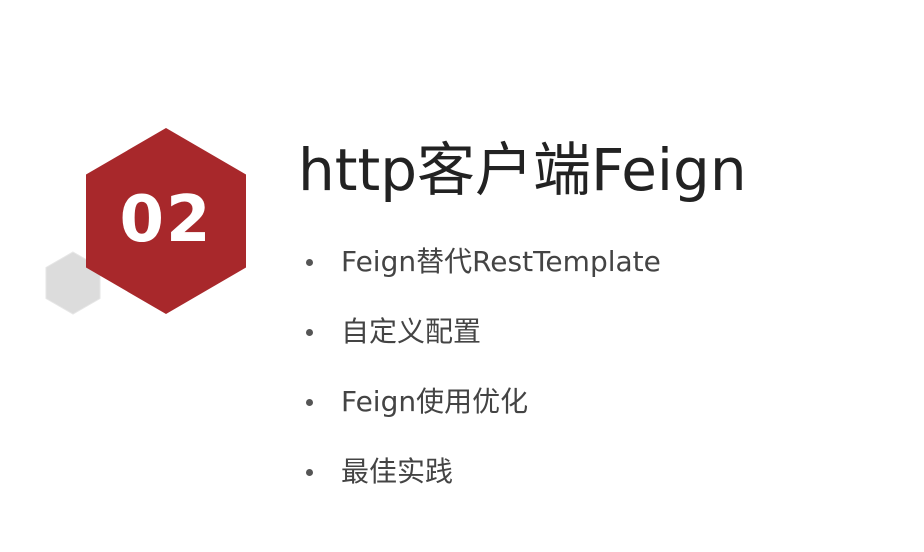  Describe the element at coordinates (483, 485) in the screenshot. I see `list-item: 最佳实践` at that location.